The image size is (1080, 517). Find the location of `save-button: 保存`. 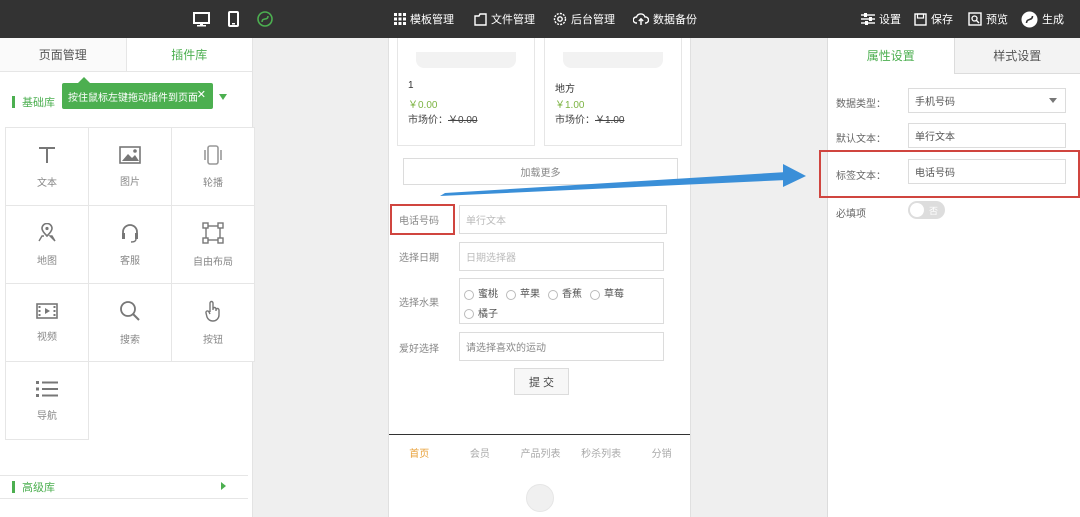

save-button: 保存 is located at coordinates (933, 19).